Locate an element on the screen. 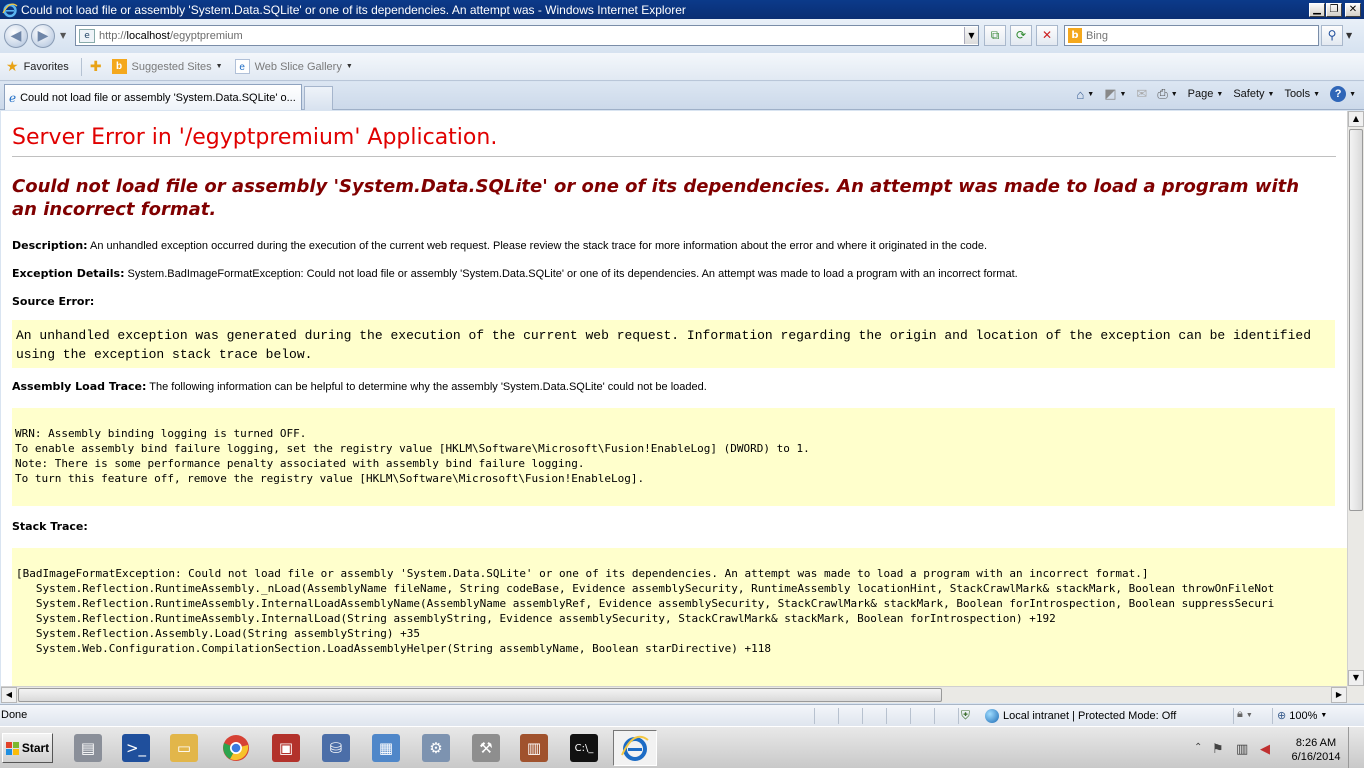 This screenshot has height=768, width=1364. search-input is located at coordinates (1202, 35).